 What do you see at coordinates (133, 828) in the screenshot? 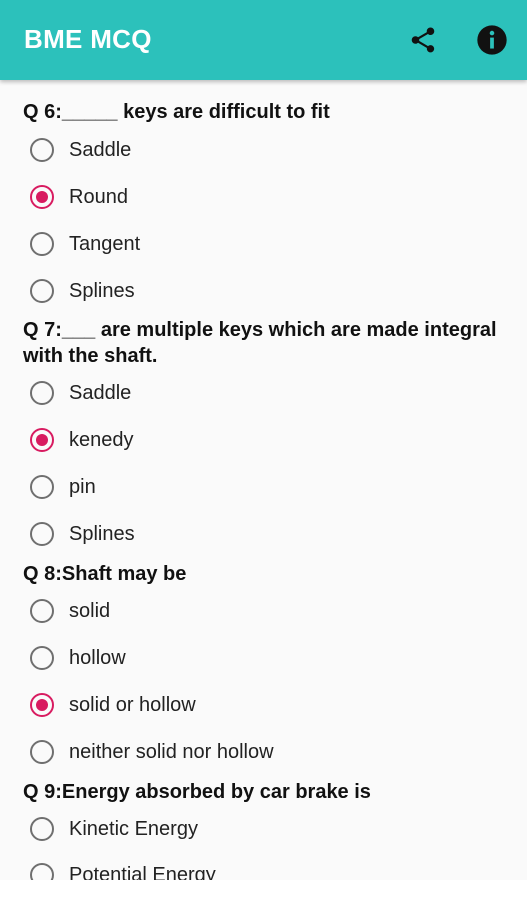
I see `option-label: Kinetic Energy` at bounding box center [133, 828].